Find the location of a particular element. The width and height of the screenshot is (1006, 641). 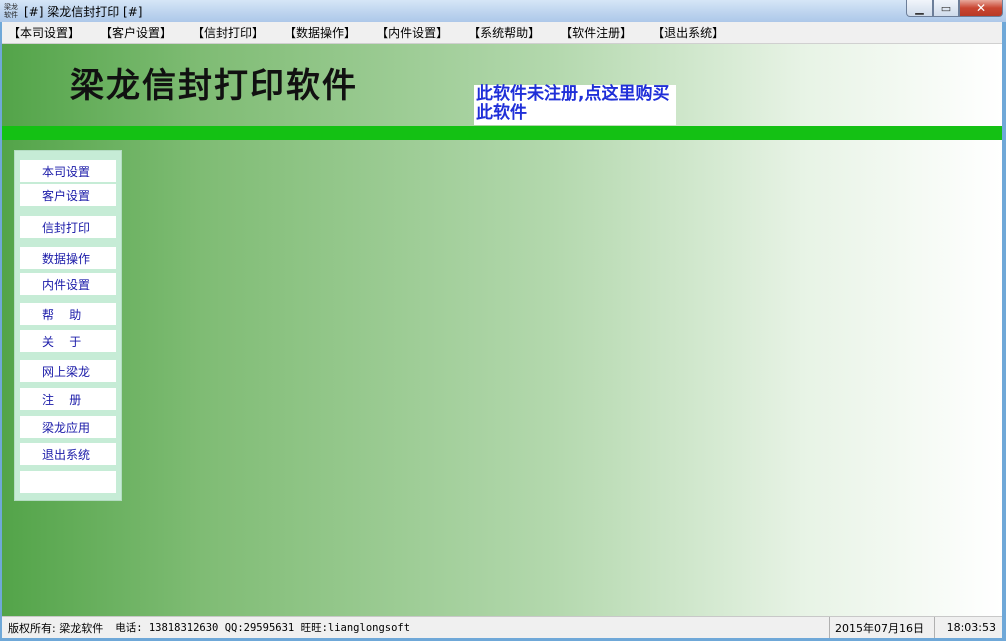

menu-contents-settings: 【内件设置】 is located at coordinates (412, 32).